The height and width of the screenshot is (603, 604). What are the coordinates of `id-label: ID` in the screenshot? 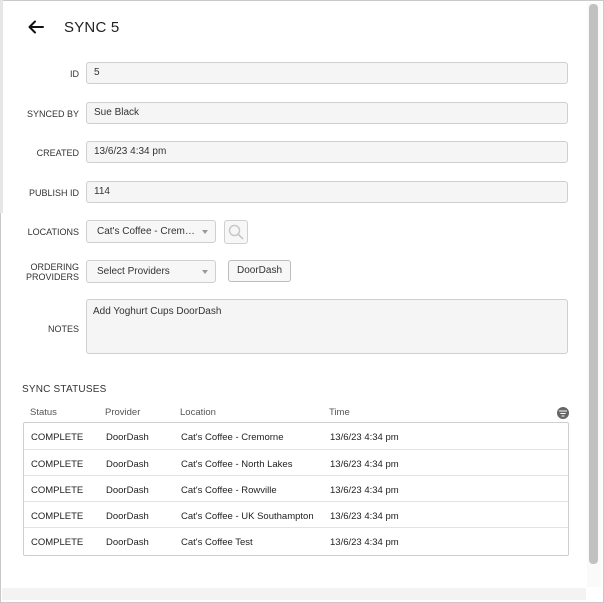 It's located at (74, 74).